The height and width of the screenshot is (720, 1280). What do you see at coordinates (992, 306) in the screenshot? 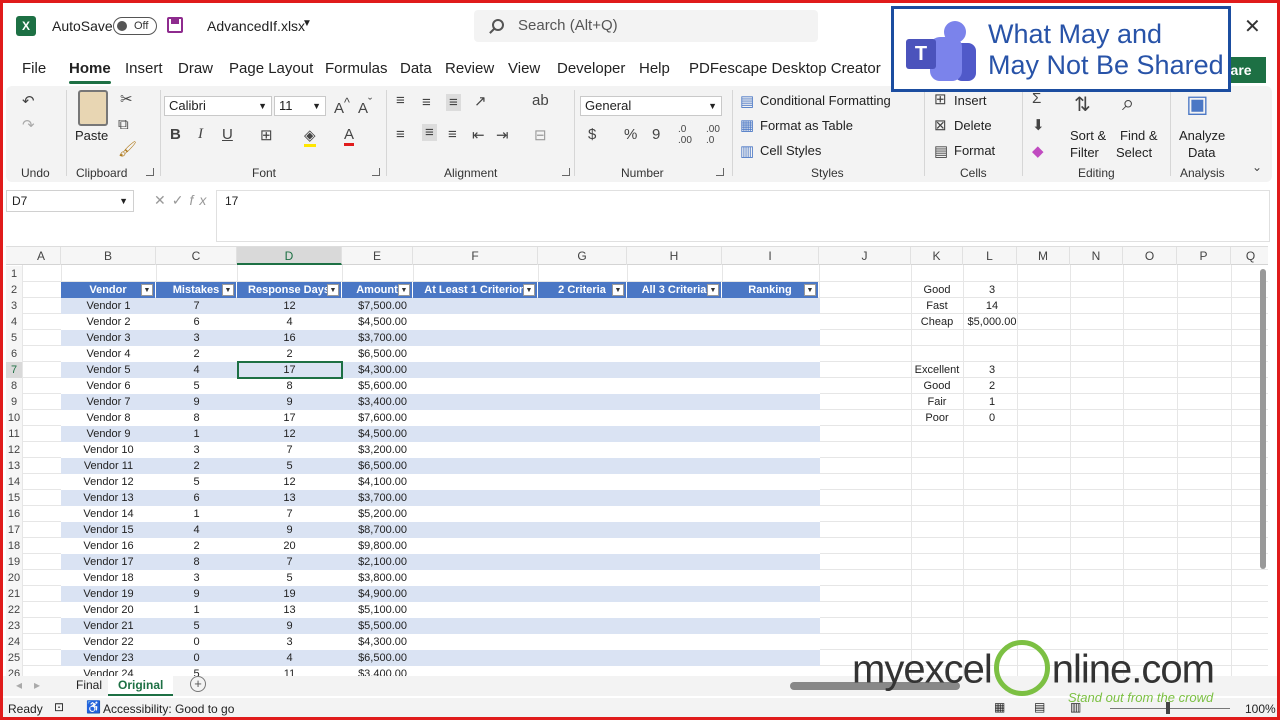
I see `criteria-value: 14` at bounding box center [992, 306].